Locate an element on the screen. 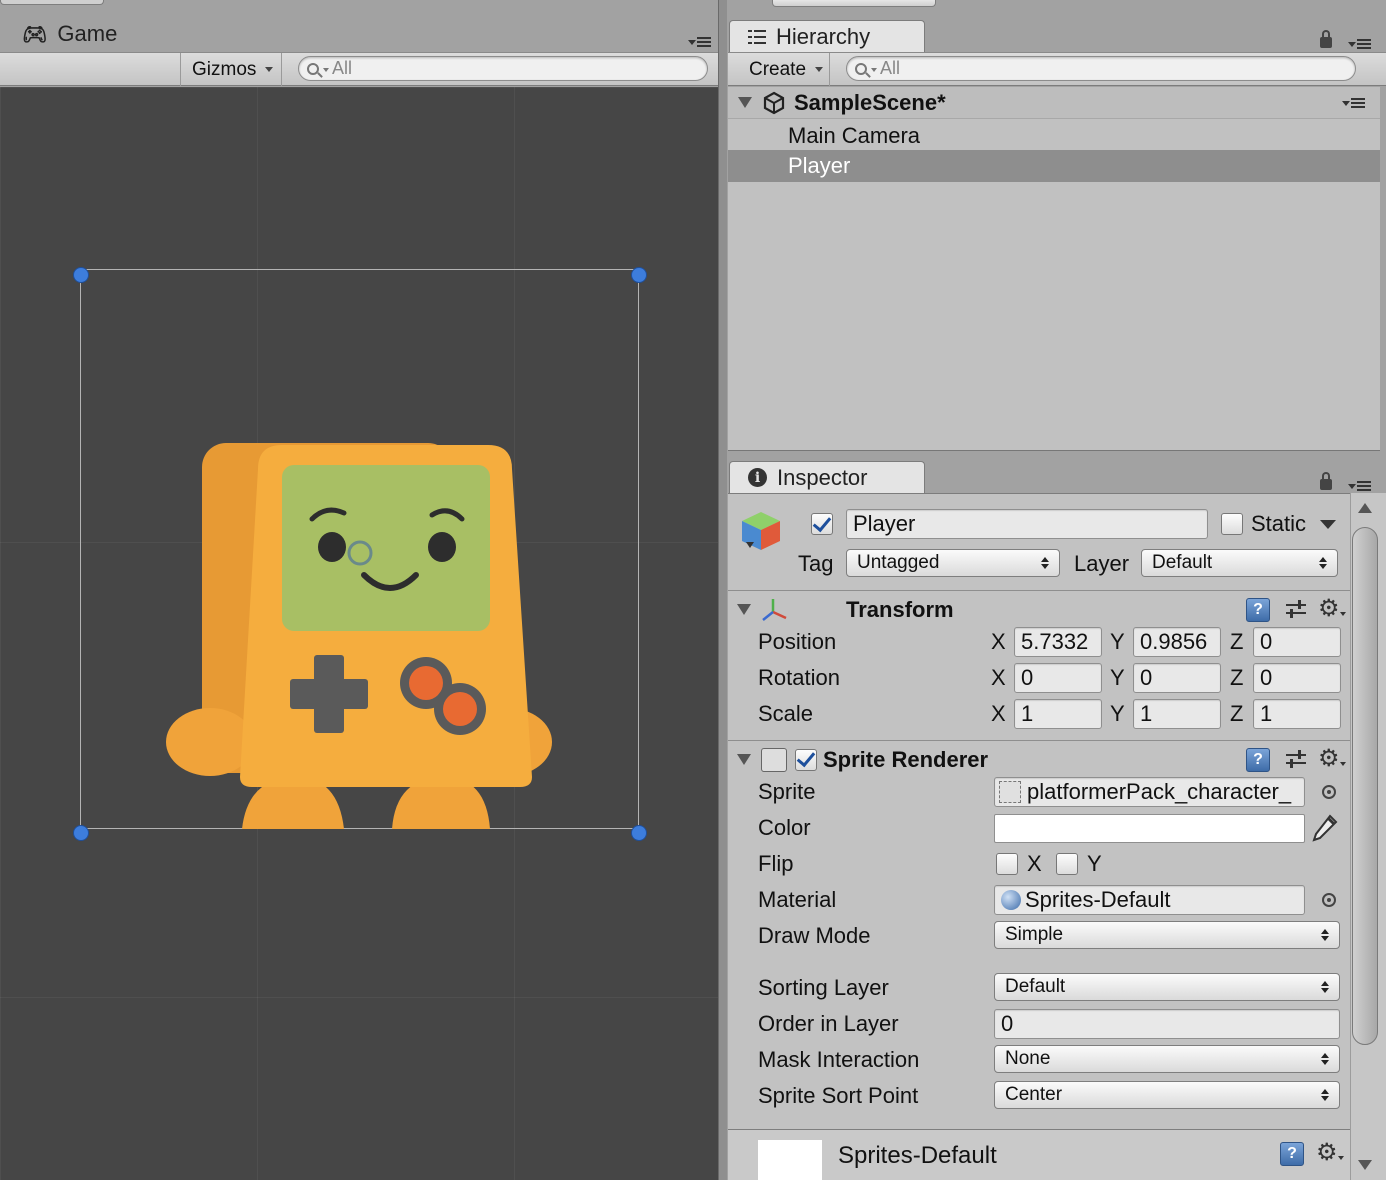 This screenshot has height=1180, width=1386. rotation-z-field: 0 is located at coordinates (1297, 678).